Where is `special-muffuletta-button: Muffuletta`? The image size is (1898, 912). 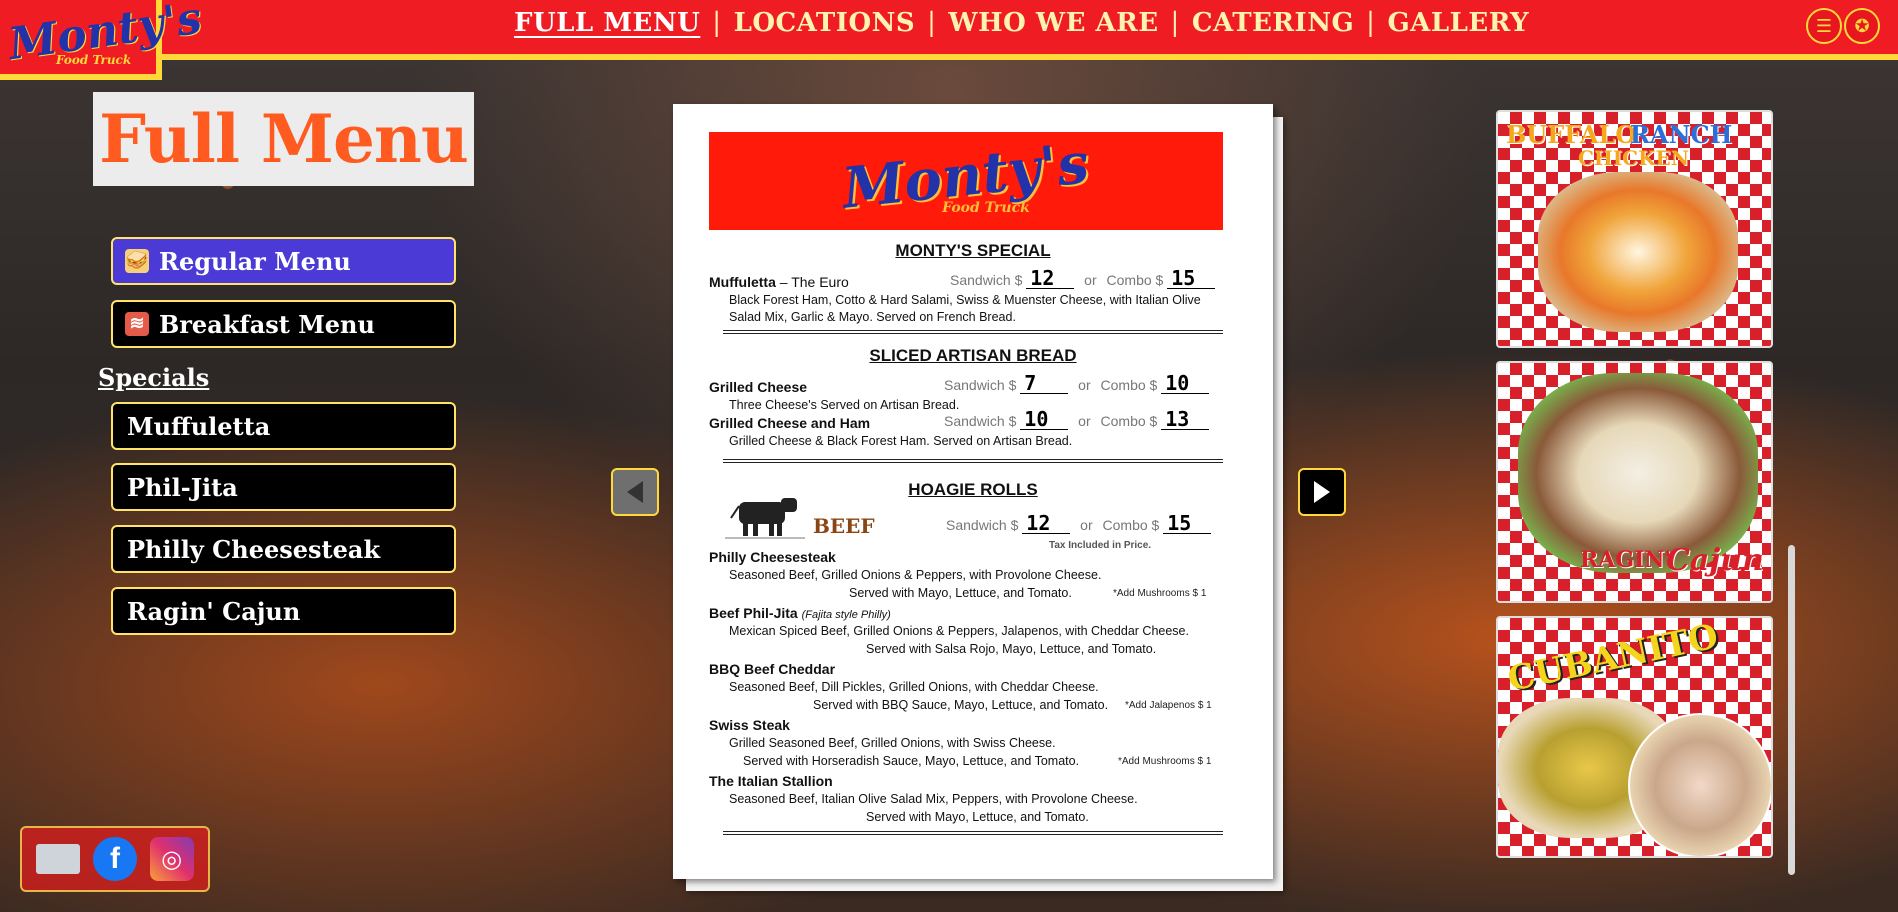
special-muffuletta-button: Muffuletta is located at coordinates (283, 426).